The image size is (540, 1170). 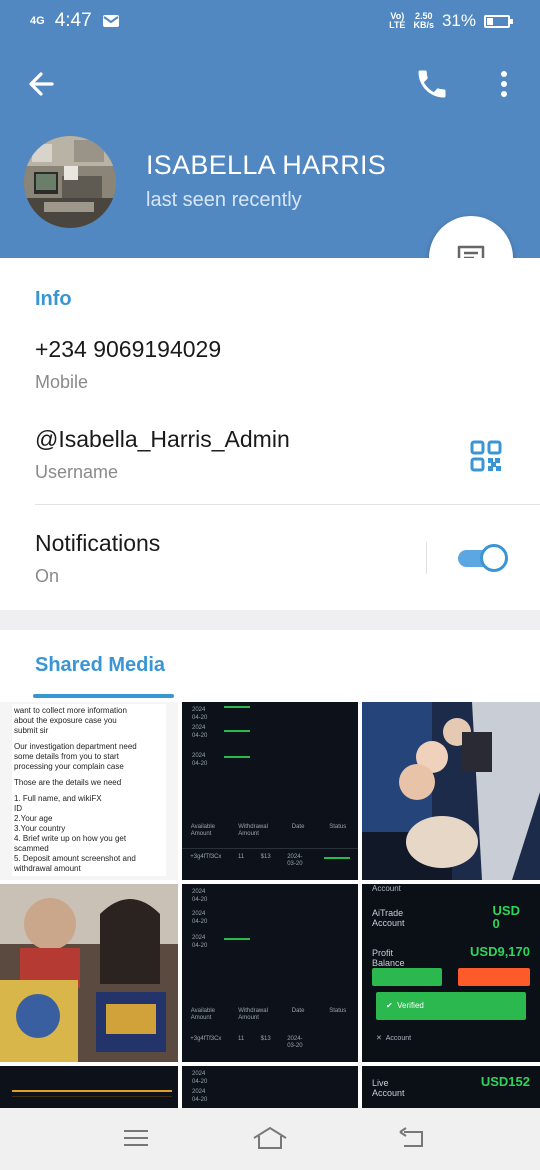 I want to click on battery-icon, so click(x=498, y=21).